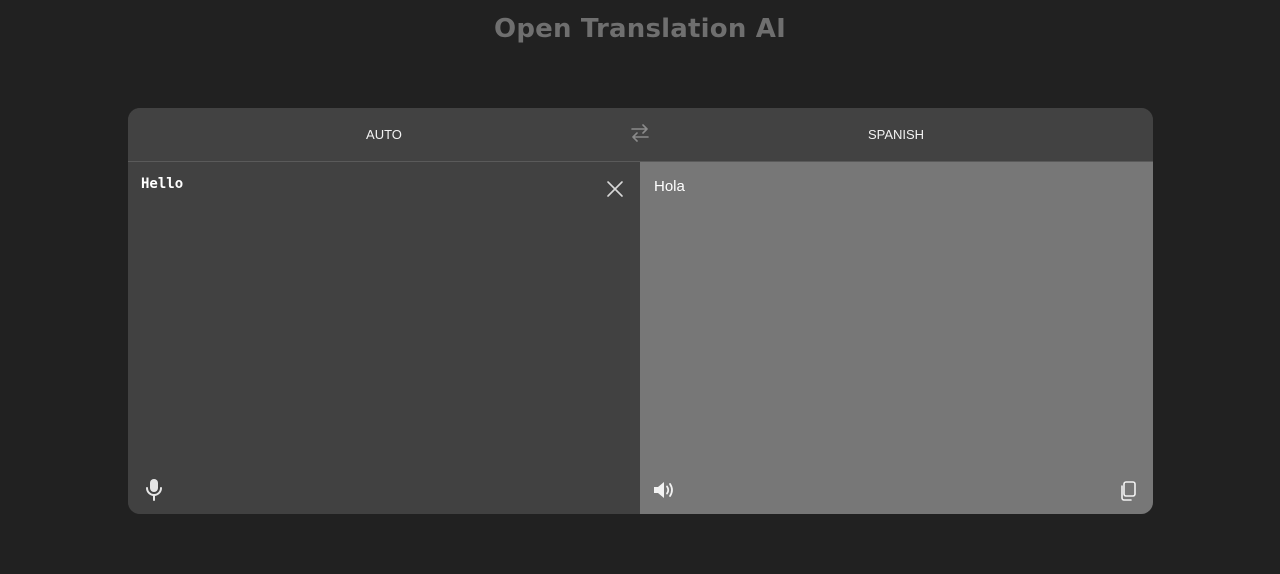 This screenshot has width=1280, height=574. I want to click on close-icon, so click(615, 189).